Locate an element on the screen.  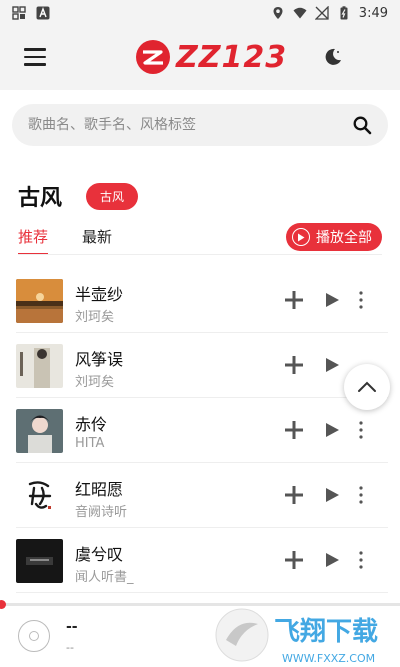
category-header: 古风 古风 is located at coordinates (78, 196).